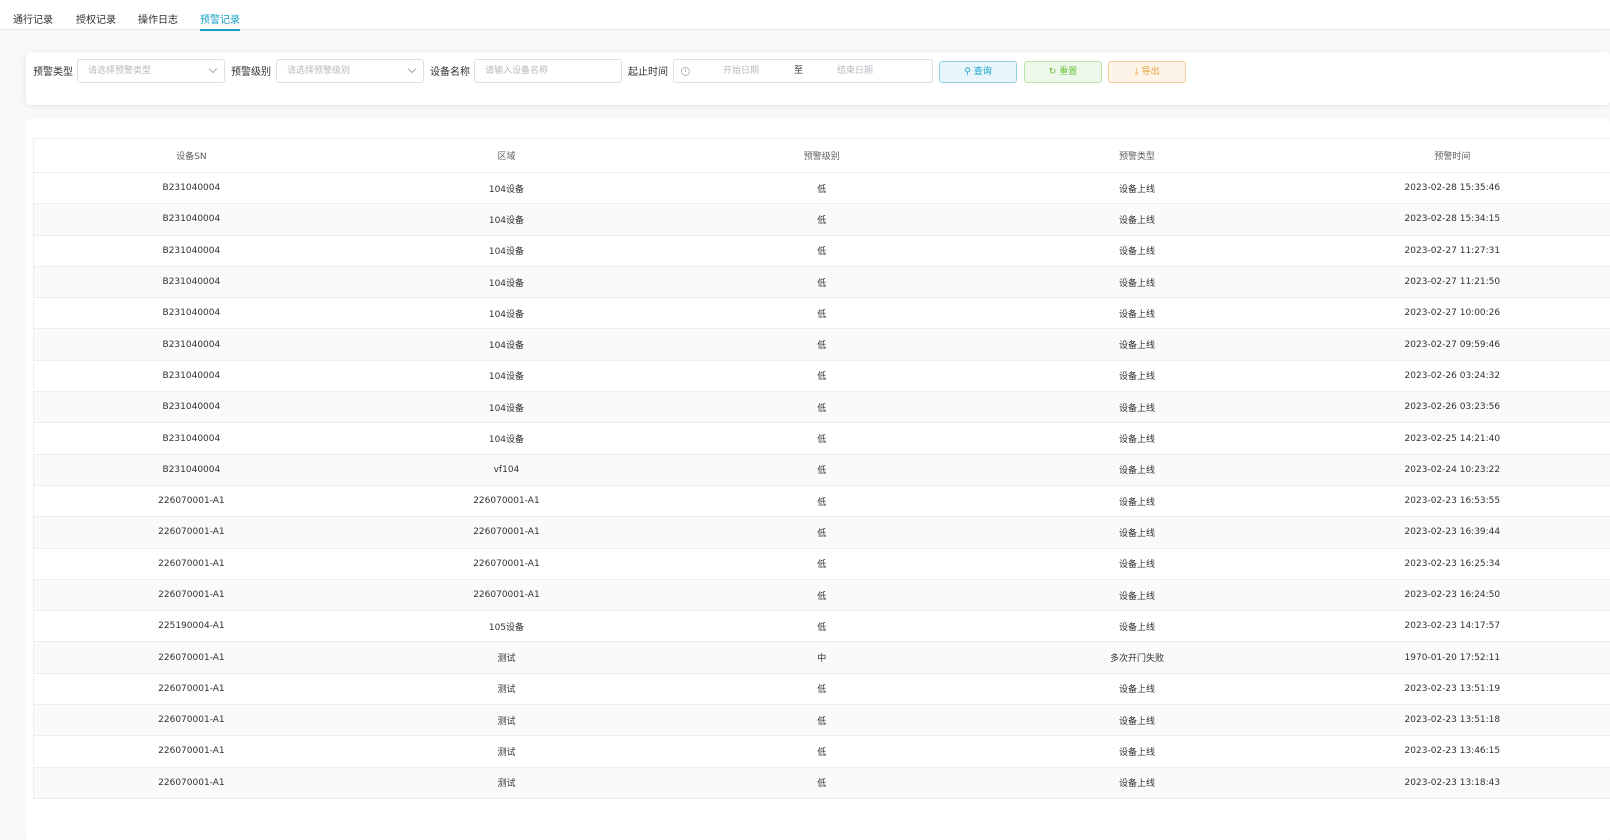  What do you see at coordinates (319, 71) in the screenshot?
I see `warning-level-placeholder: 请选择预警级别` at bounding box center [319, 71].